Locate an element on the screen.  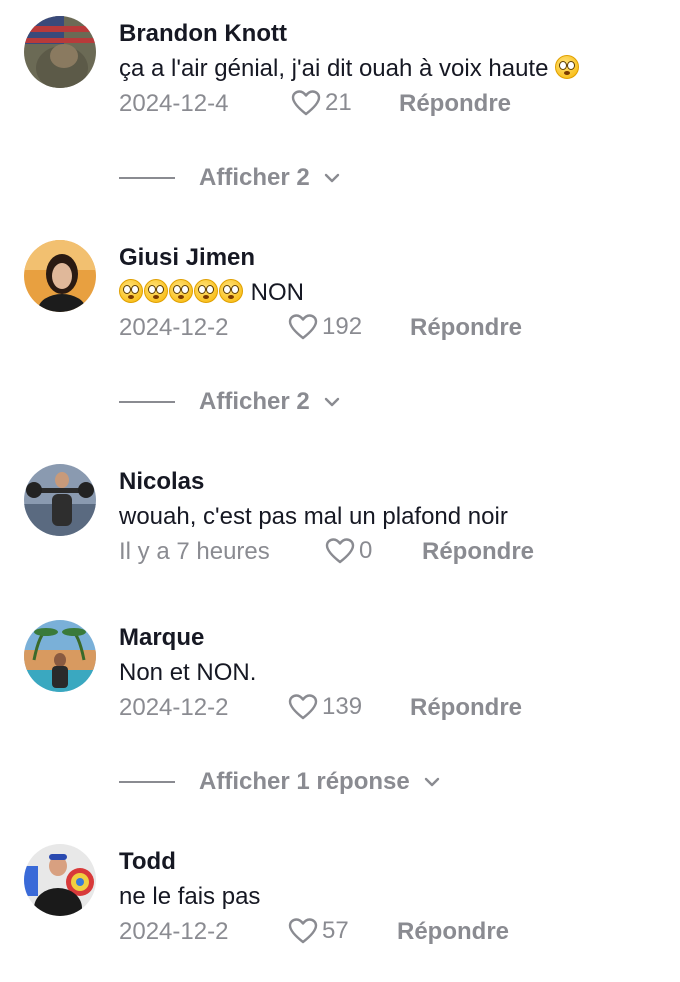
like-button: 57 is located at coordinates (318, 931).